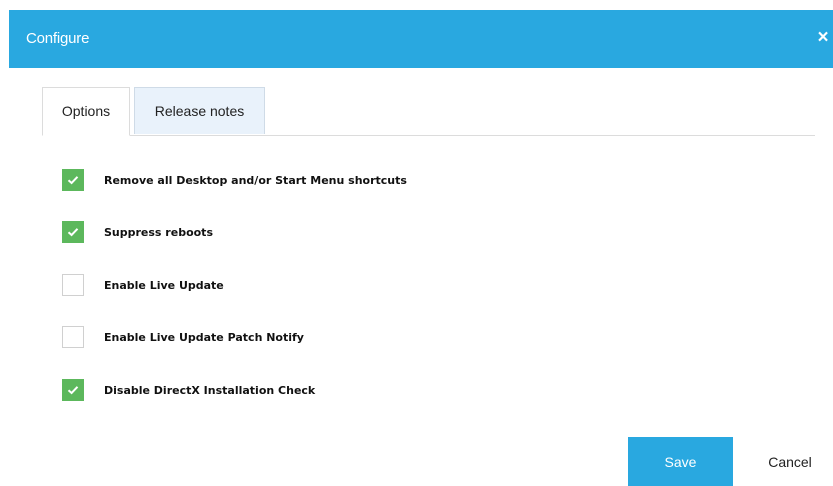  I want to click on option-label: Disable DirectX Installation Check, so click(210, 390).